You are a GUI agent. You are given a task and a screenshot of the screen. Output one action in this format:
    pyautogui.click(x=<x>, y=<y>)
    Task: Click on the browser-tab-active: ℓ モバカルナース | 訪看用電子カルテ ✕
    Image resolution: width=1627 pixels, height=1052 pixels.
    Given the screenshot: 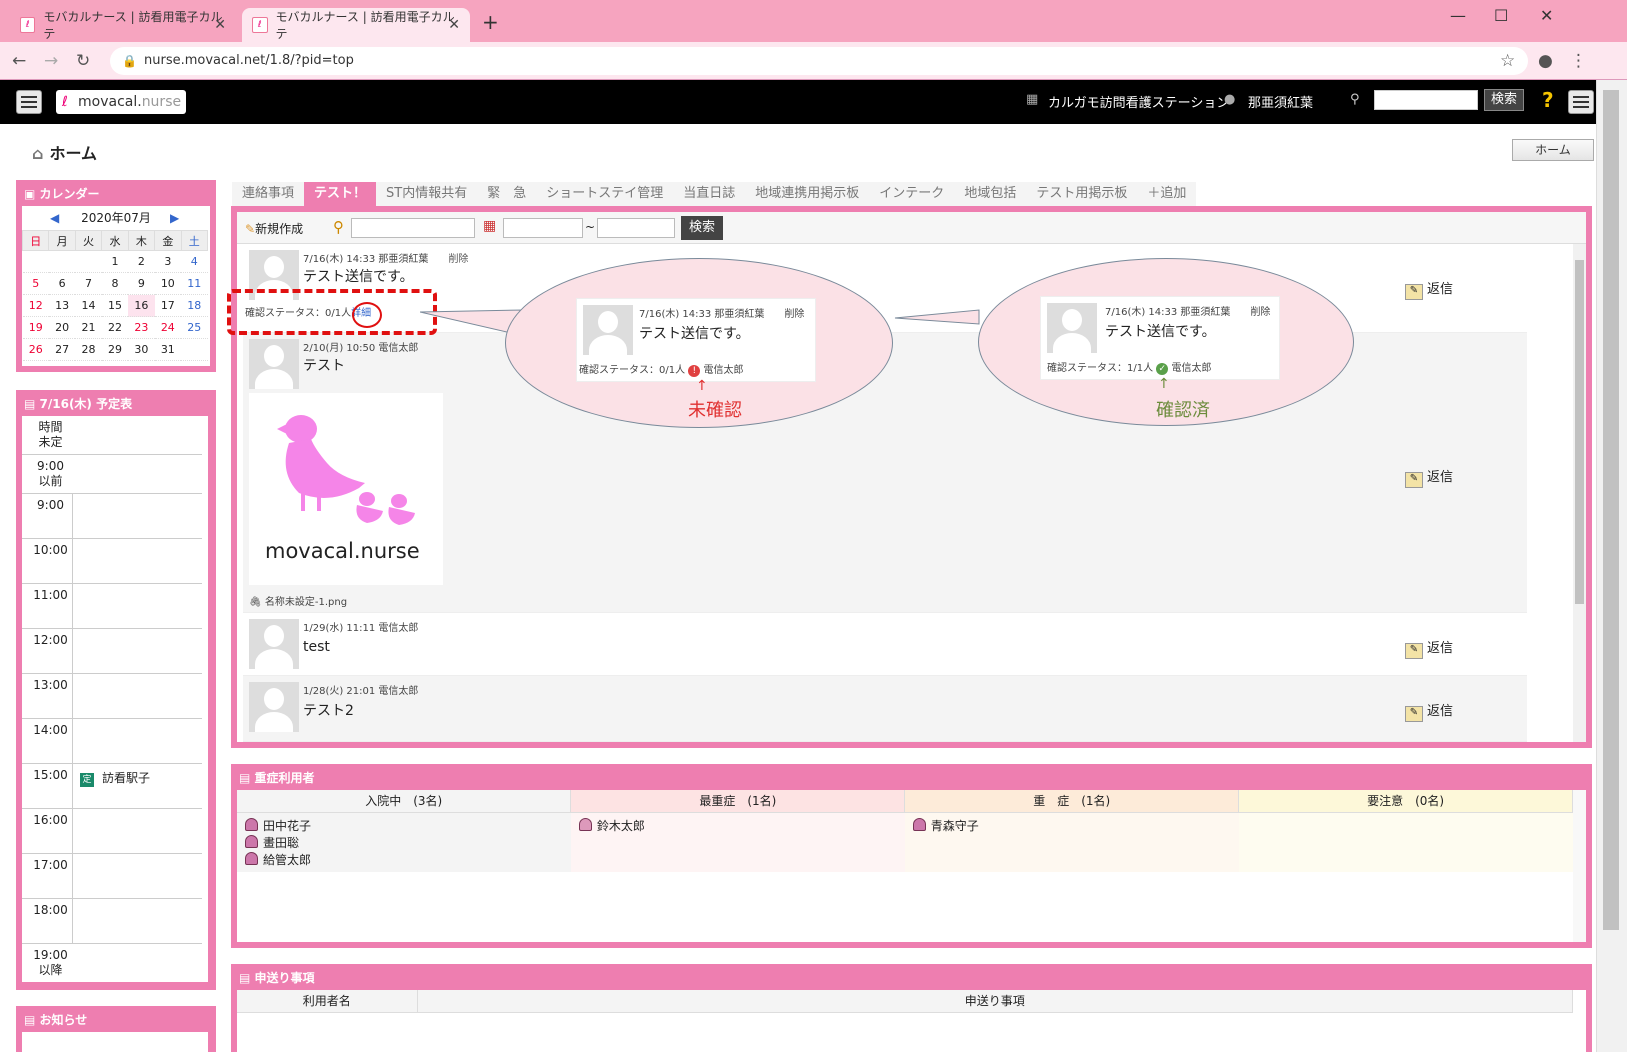 What is the action you would take?
    pyautogui.click(x=356, y=25)
    